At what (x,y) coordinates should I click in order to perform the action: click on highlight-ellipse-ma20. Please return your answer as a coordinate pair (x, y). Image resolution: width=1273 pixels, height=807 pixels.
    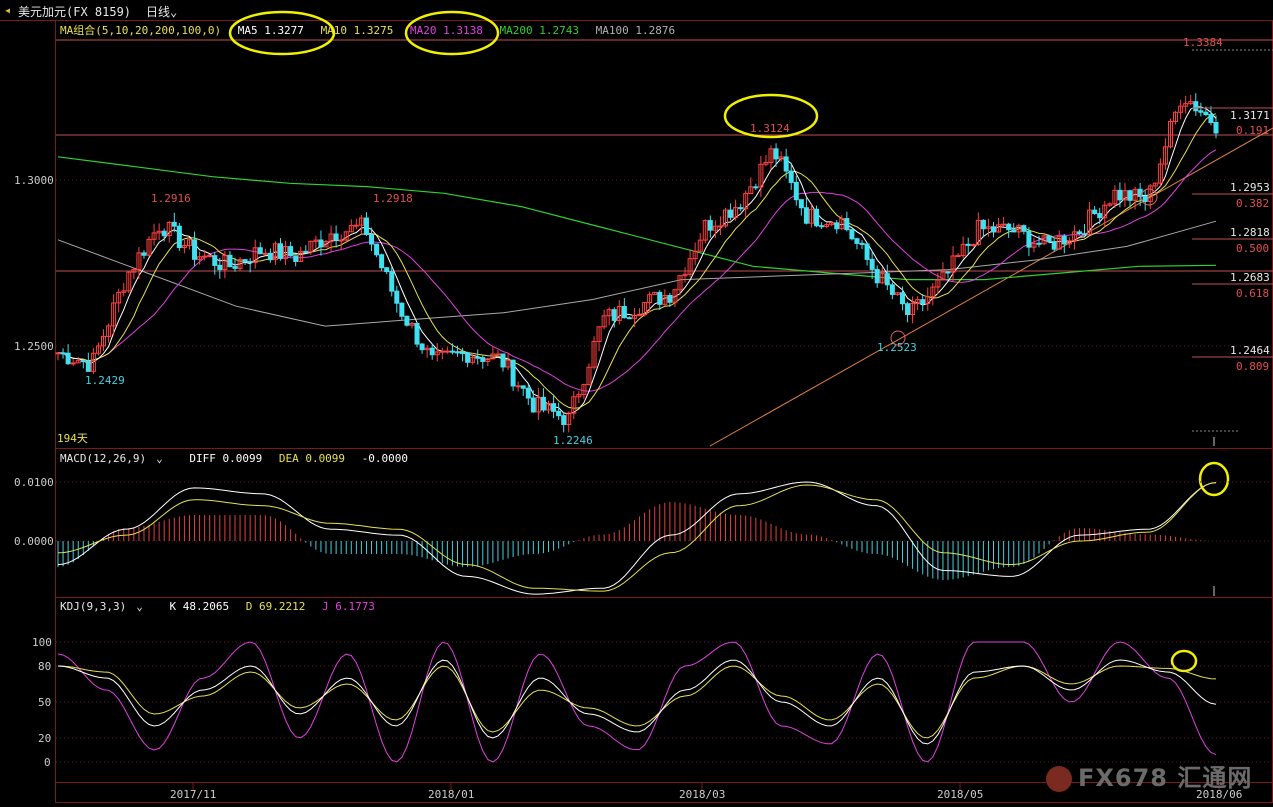
    Looking at the image, I should click on (452, 33).